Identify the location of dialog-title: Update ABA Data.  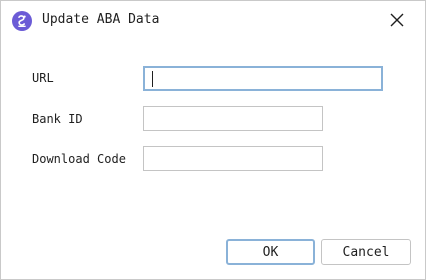
(101, 19).